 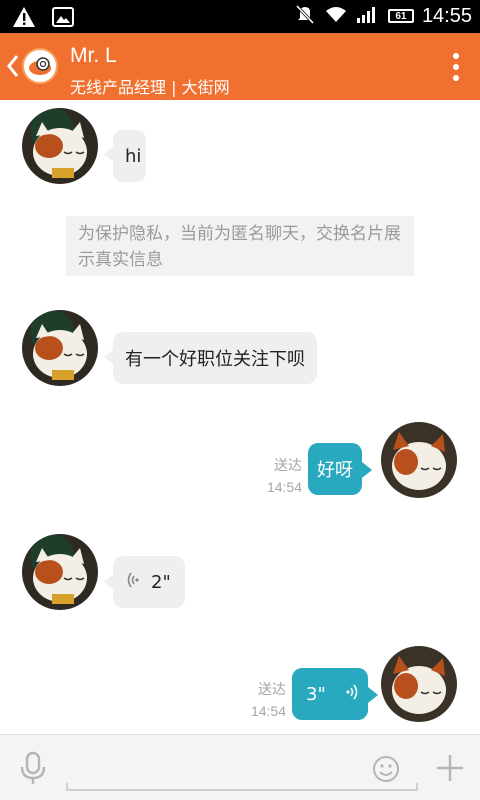 I want to click on voice-duration: 2", so click(x=161, y=582).